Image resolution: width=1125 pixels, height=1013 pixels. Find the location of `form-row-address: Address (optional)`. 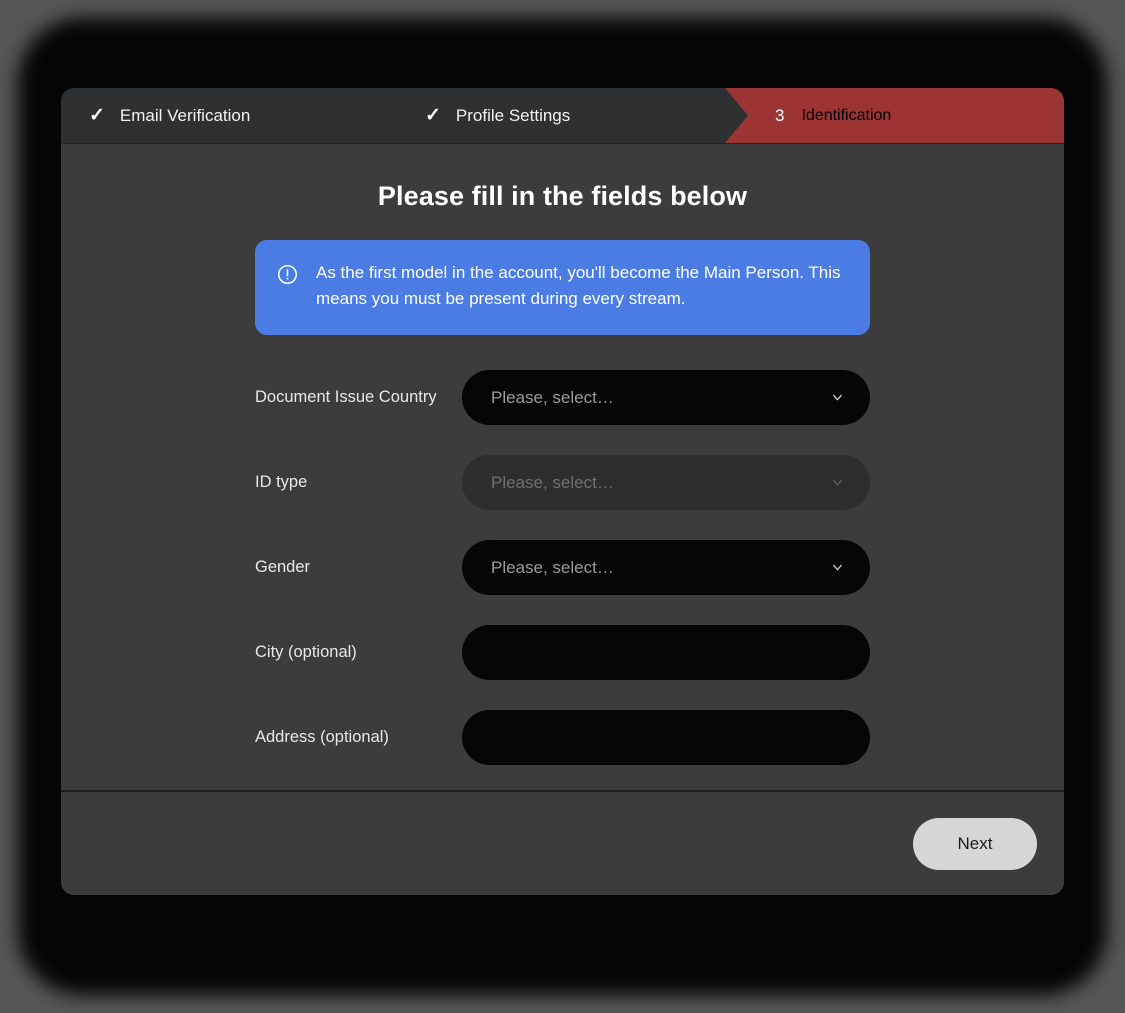

form-row-address: Address (optional) is located at coordinates (562, 738).